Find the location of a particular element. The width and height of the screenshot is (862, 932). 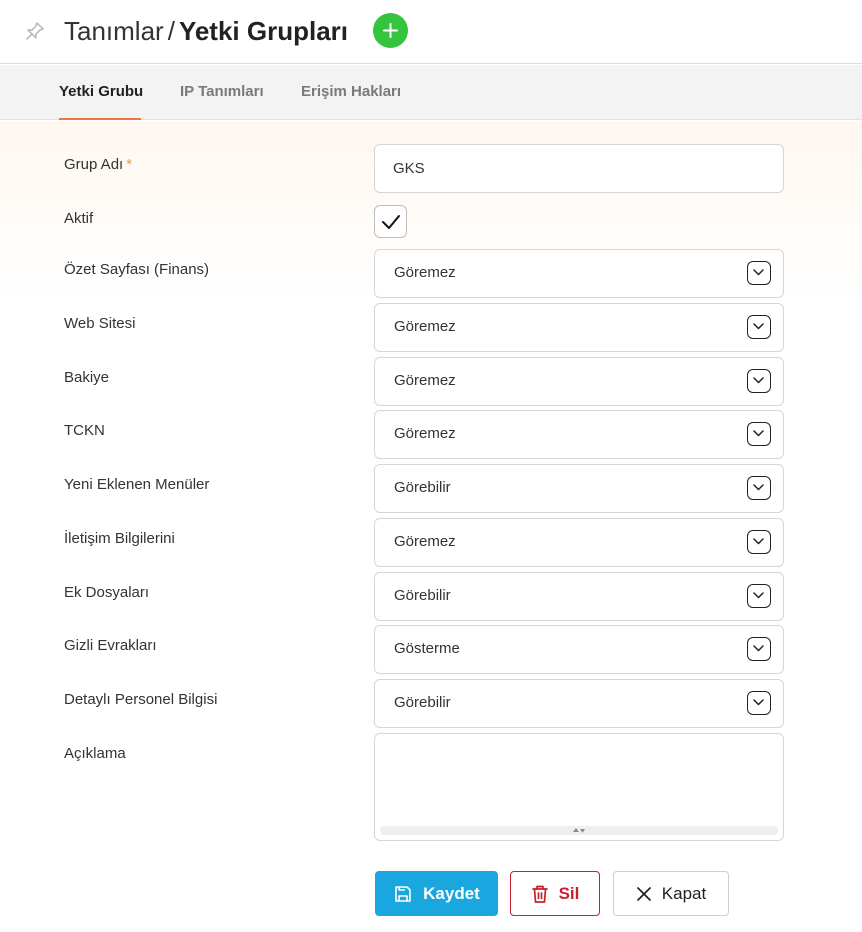

pin-icon is located at coordinates (35, 31).